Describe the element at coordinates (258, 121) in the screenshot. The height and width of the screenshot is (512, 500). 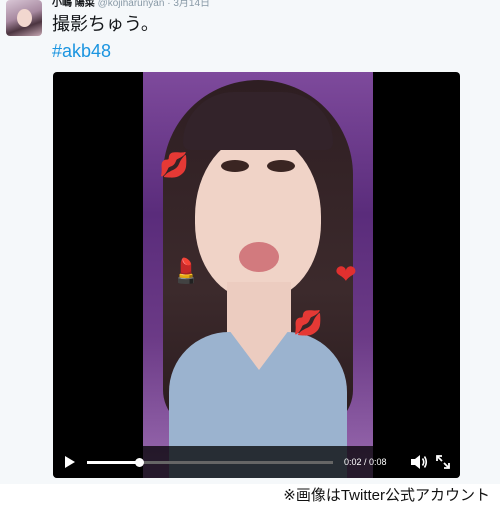
I see `video-bangs` at that location.